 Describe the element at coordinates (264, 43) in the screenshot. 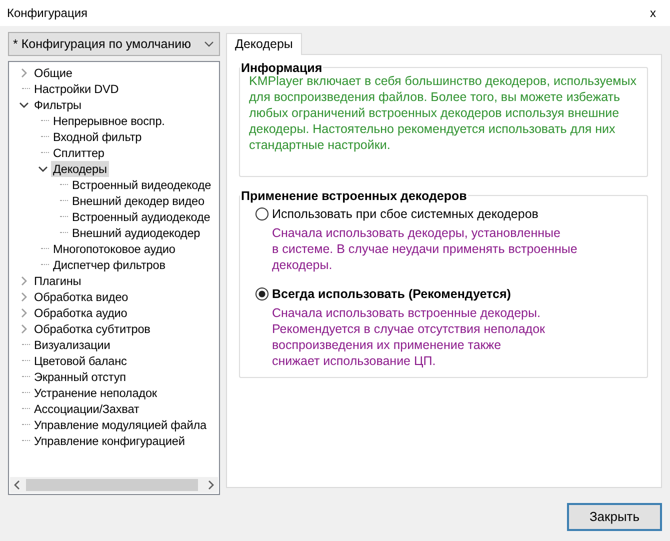

I see `tab: Декодеры` at that location.